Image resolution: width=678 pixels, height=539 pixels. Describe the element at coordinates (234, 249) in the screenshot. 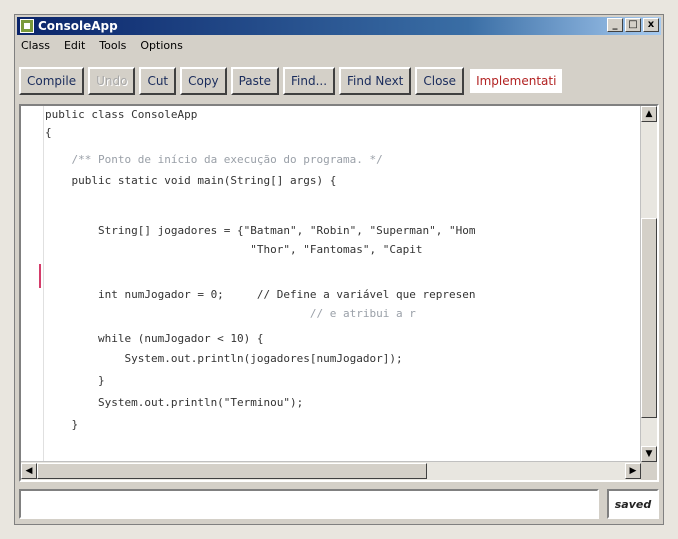

I see `code-line: "Thor", "Fantomas", "Capit` at that location.